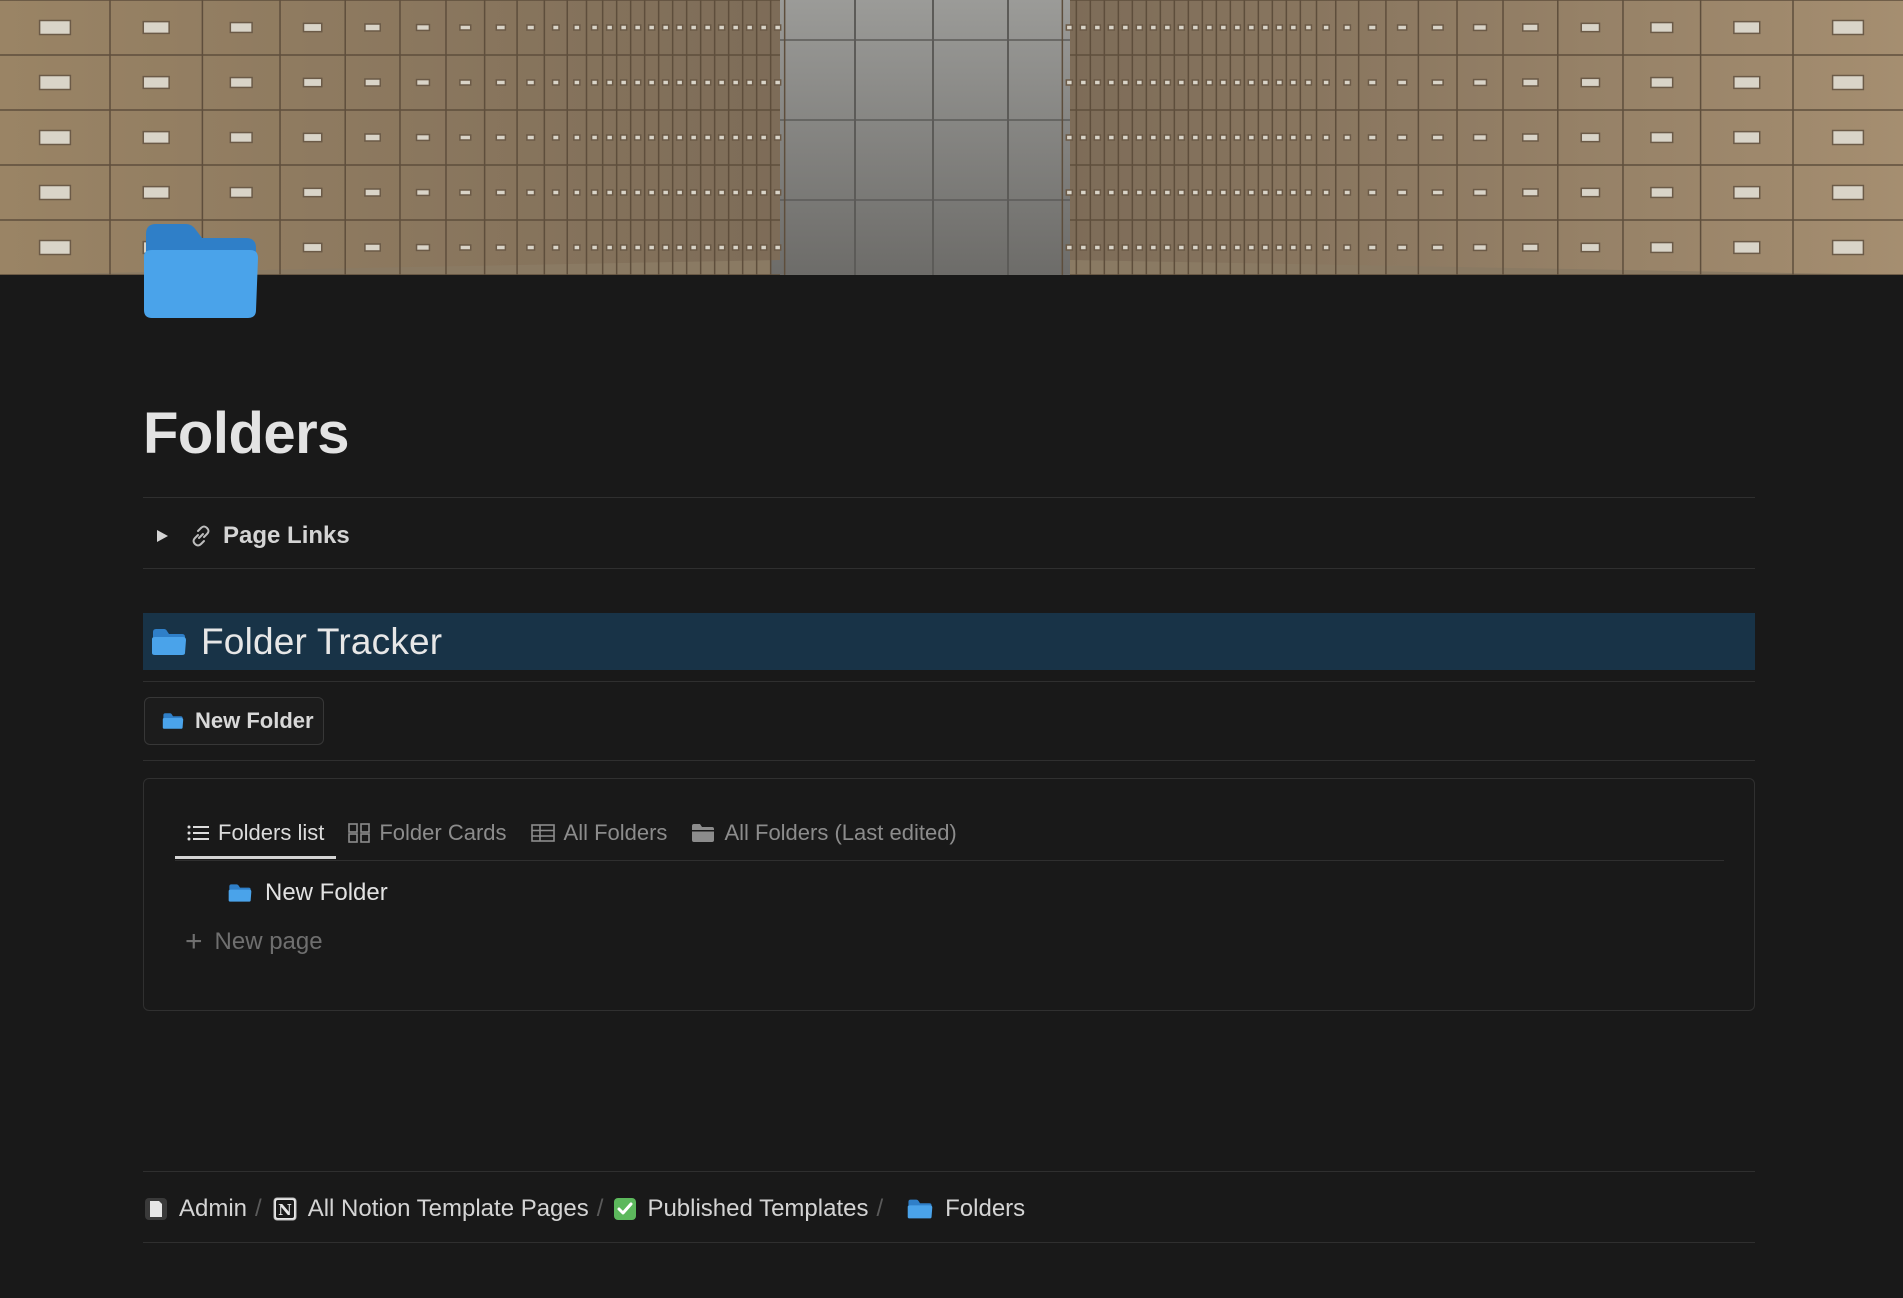 The height and width of the screenshot is (1298, 1903). Describe the element at coordinates (246, 433) in the screenshot. I see `page-title: Folders` at that location.